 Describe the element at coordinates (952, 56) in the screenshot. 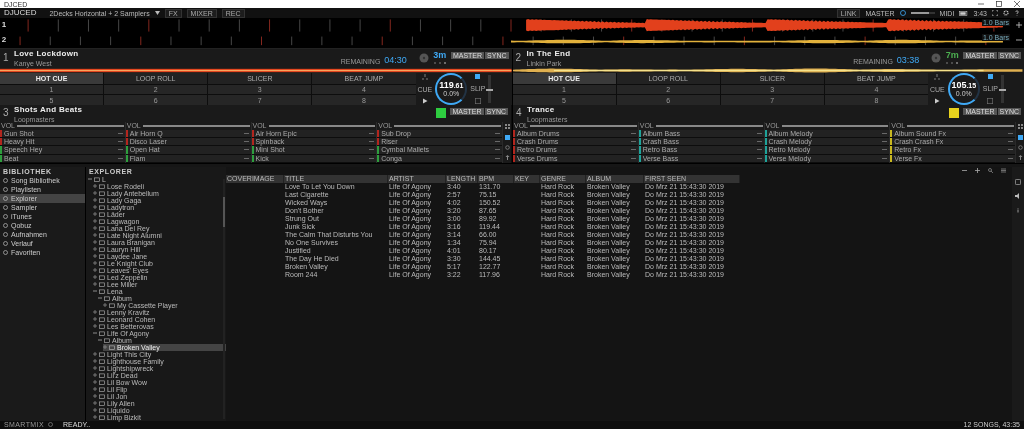

I see `key-label: 7m` at that location.